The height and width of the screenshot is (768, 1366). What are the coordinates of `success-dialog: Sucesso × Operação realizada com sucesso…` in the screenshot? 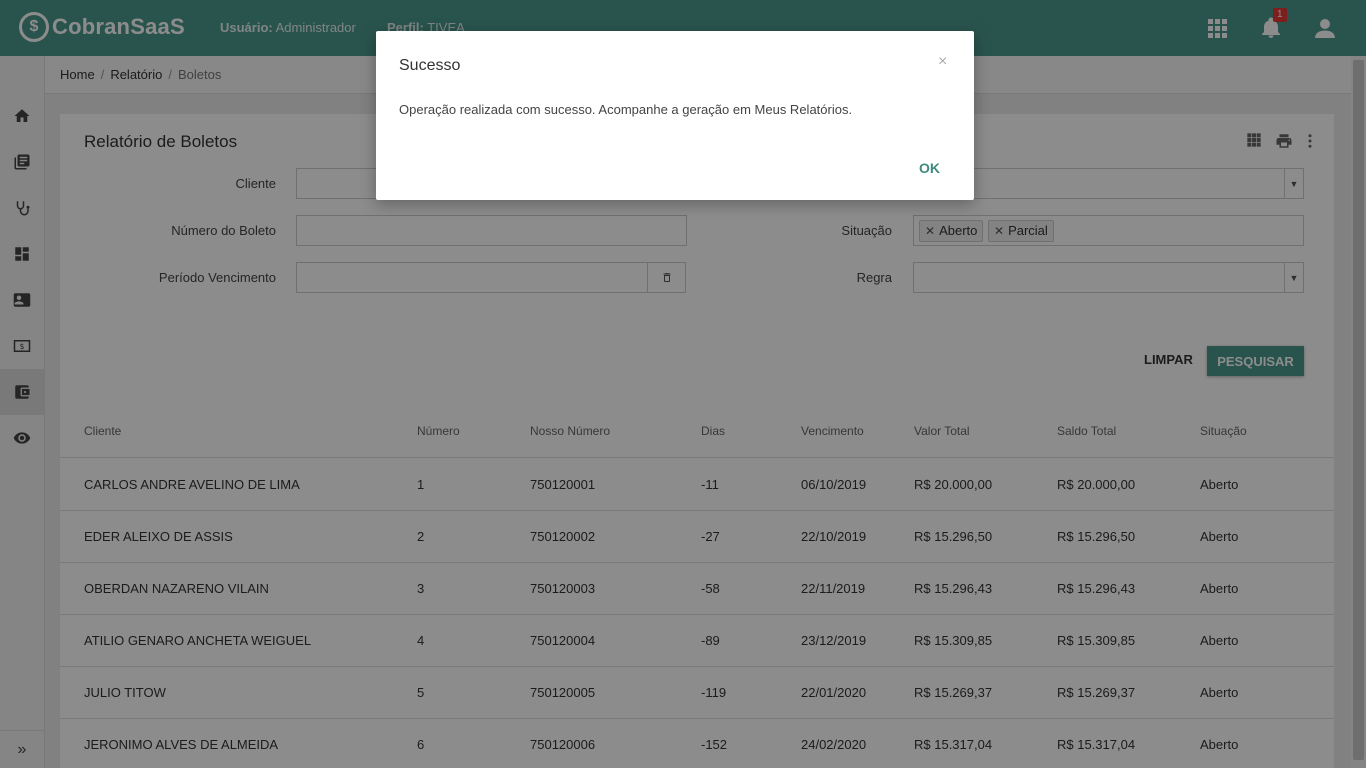 It's located at (675, 115).